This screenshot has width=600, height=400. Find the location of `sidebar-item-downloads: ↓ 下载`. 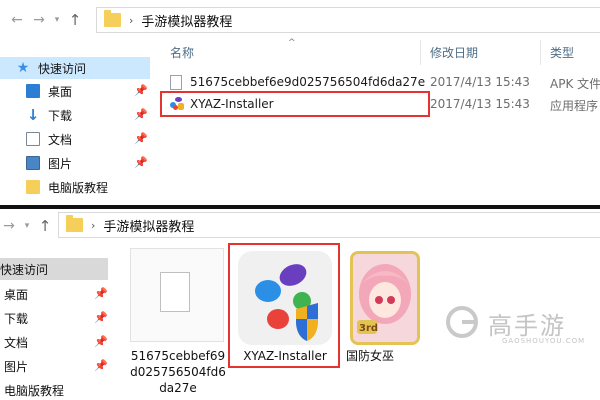

sidebar-item-downloads: ↓ 下载 is located at coordinates (49, 115).